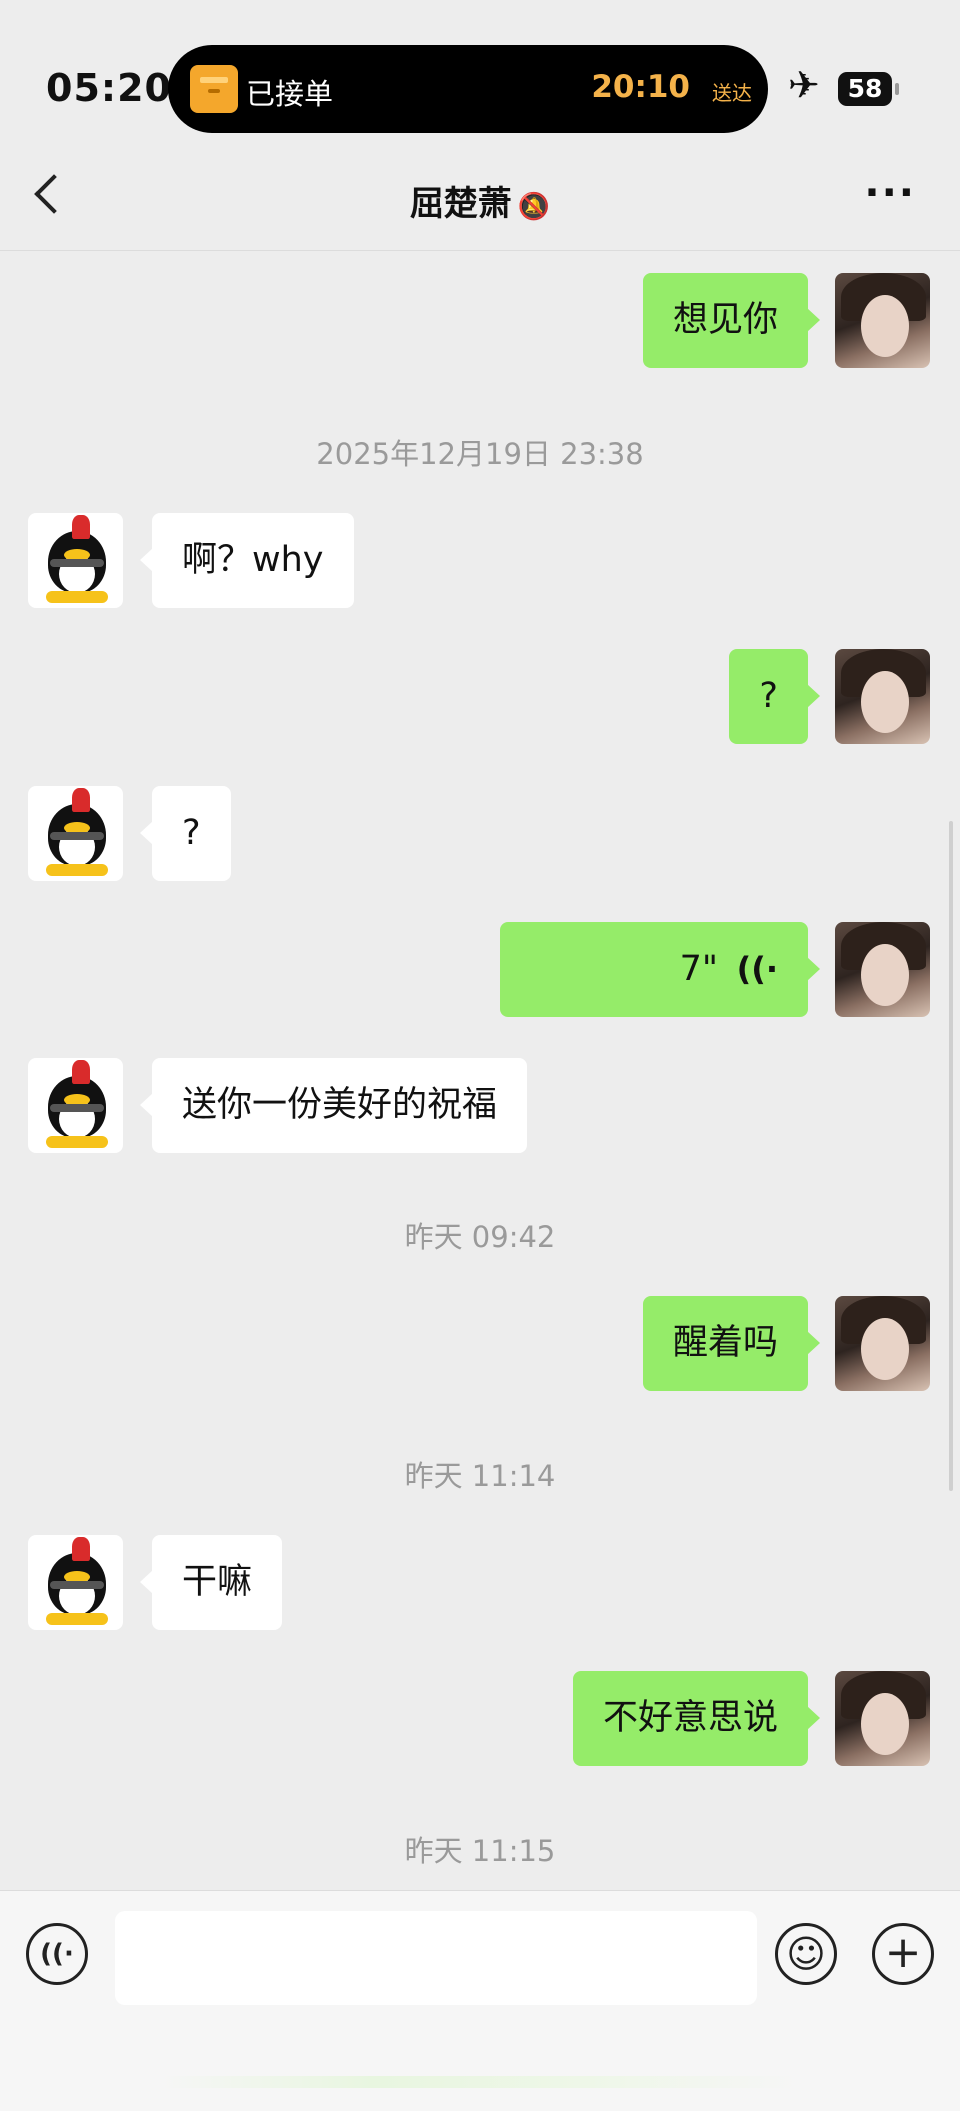 The height and width of the screenshot is (2111, 960). I want to click on emoji-icon: ☺, so click(806, 1954).